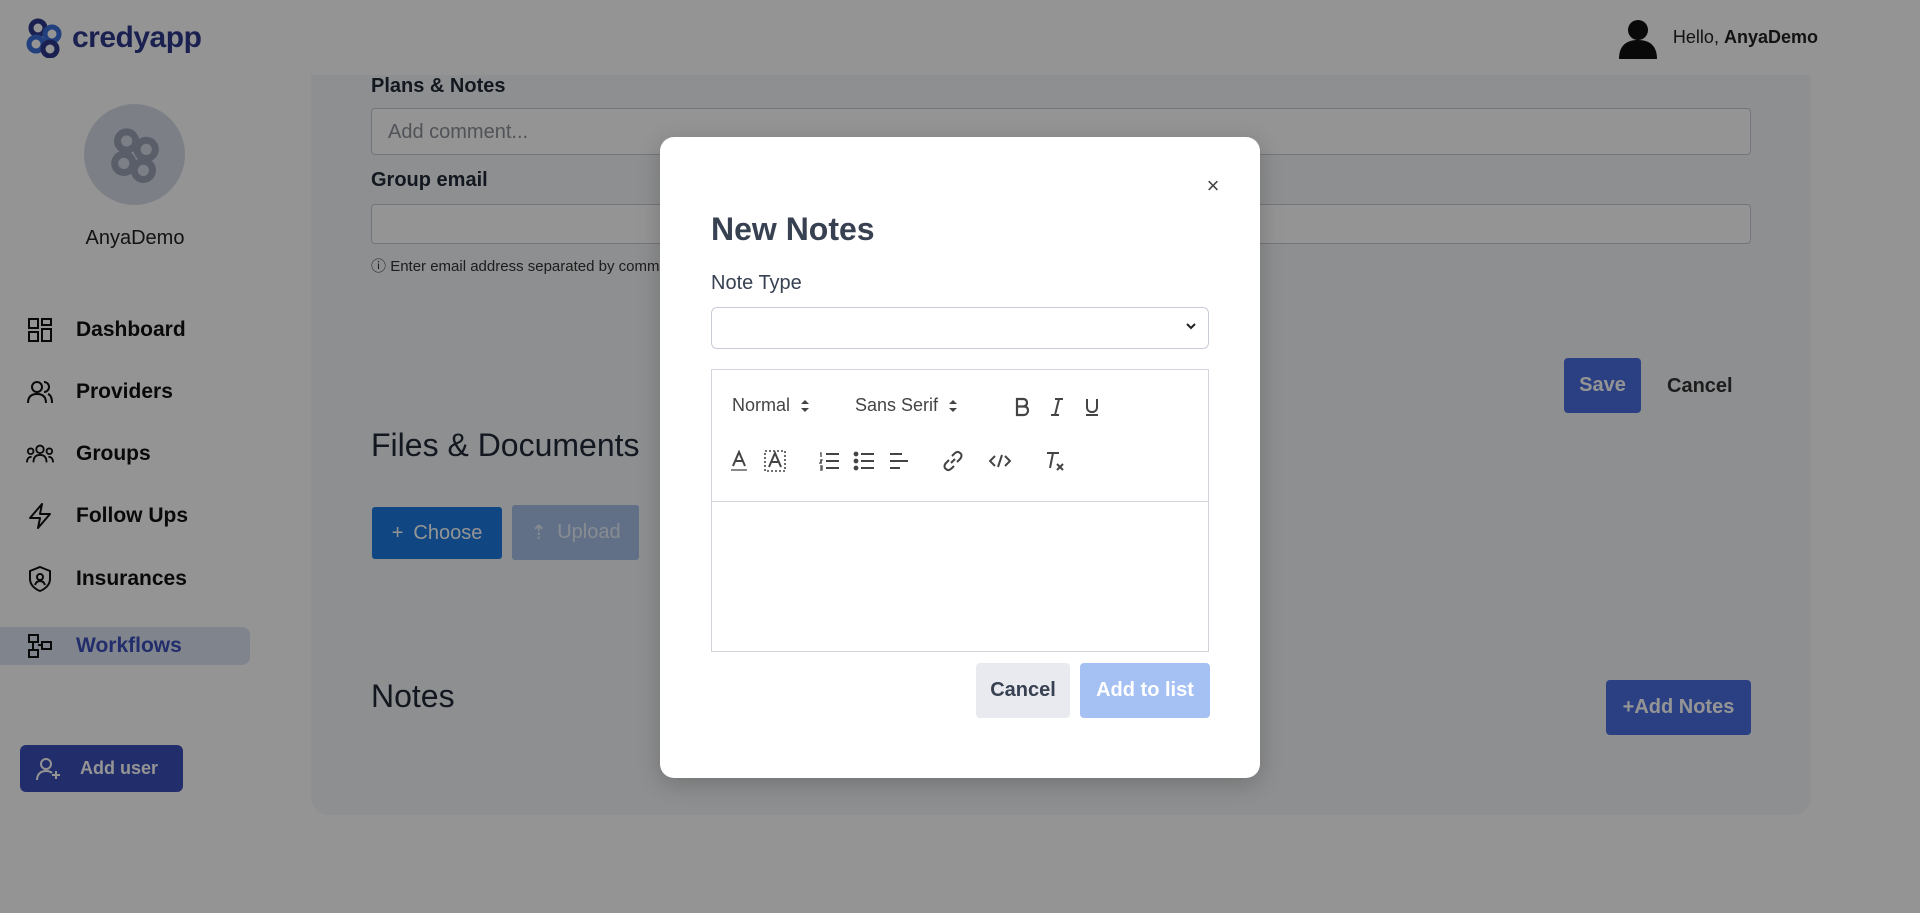 Image resolution: width=1920 pixels, height=913 pixels. I want to click on close-icon: ×, so click(1213, 186).